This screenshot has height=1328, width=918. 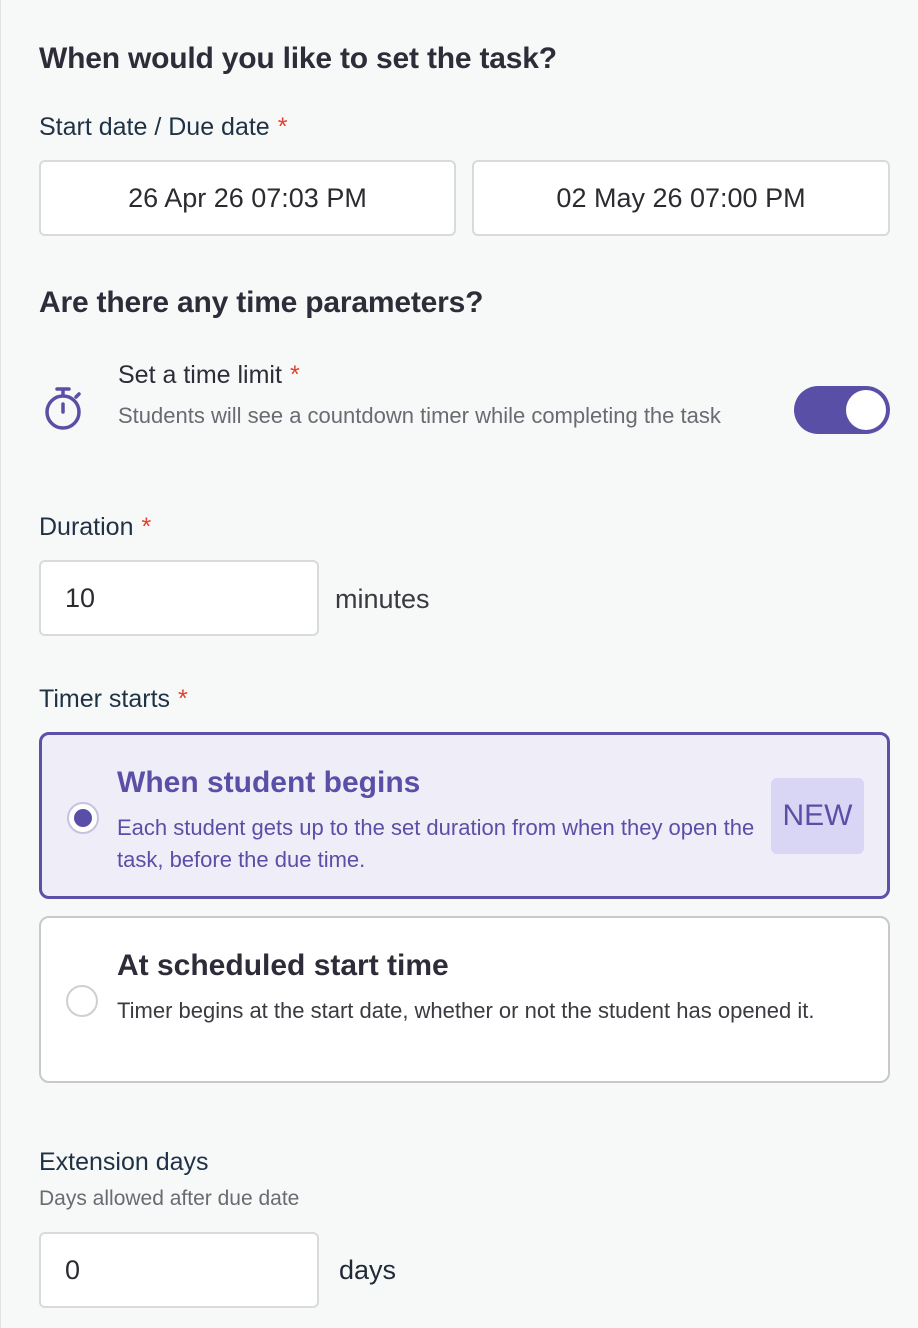 What do you see at coordinates (283, 965) in the screenshot?
I see `option-title: At scheduled start time` at bounding box center [283, 965].